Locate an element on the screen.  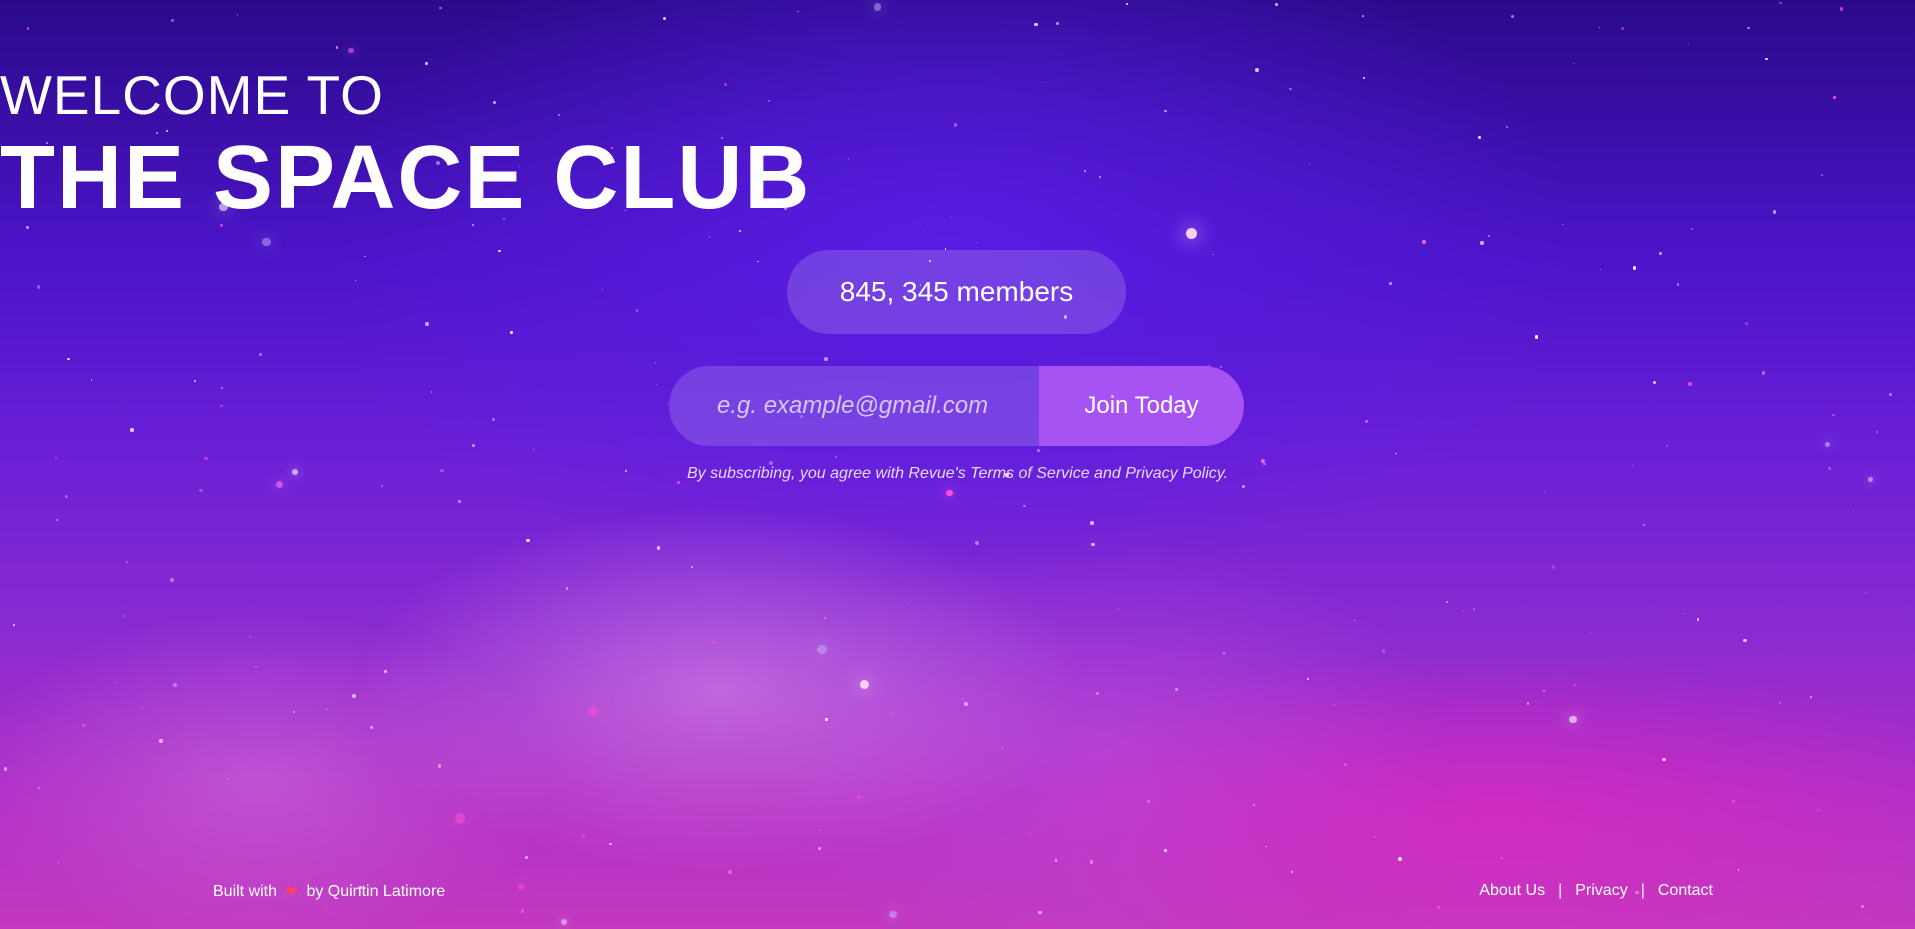
footer-nav: About Us | Privacy | Contact is located at coordinates (1596, 891).